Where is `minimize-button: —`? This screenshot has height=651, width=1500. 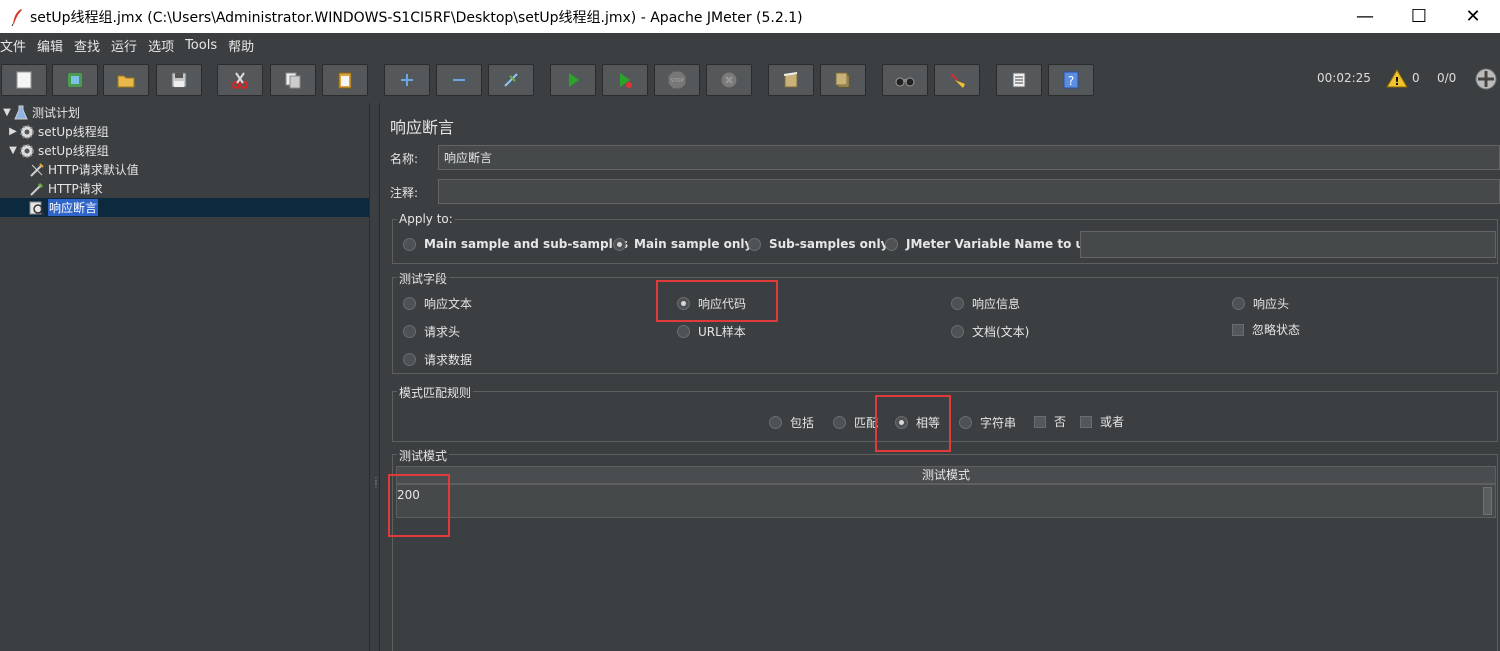 minimize-button: — is located at coordinates (1365, 16).